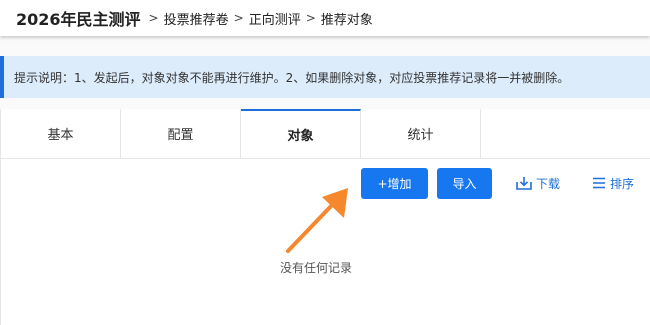 This screenshot has height=325, width=650. What do you see at coordinates (548, 183) in the screenshot?
I see `download-label: 下载` at bounding box center [548, 183].